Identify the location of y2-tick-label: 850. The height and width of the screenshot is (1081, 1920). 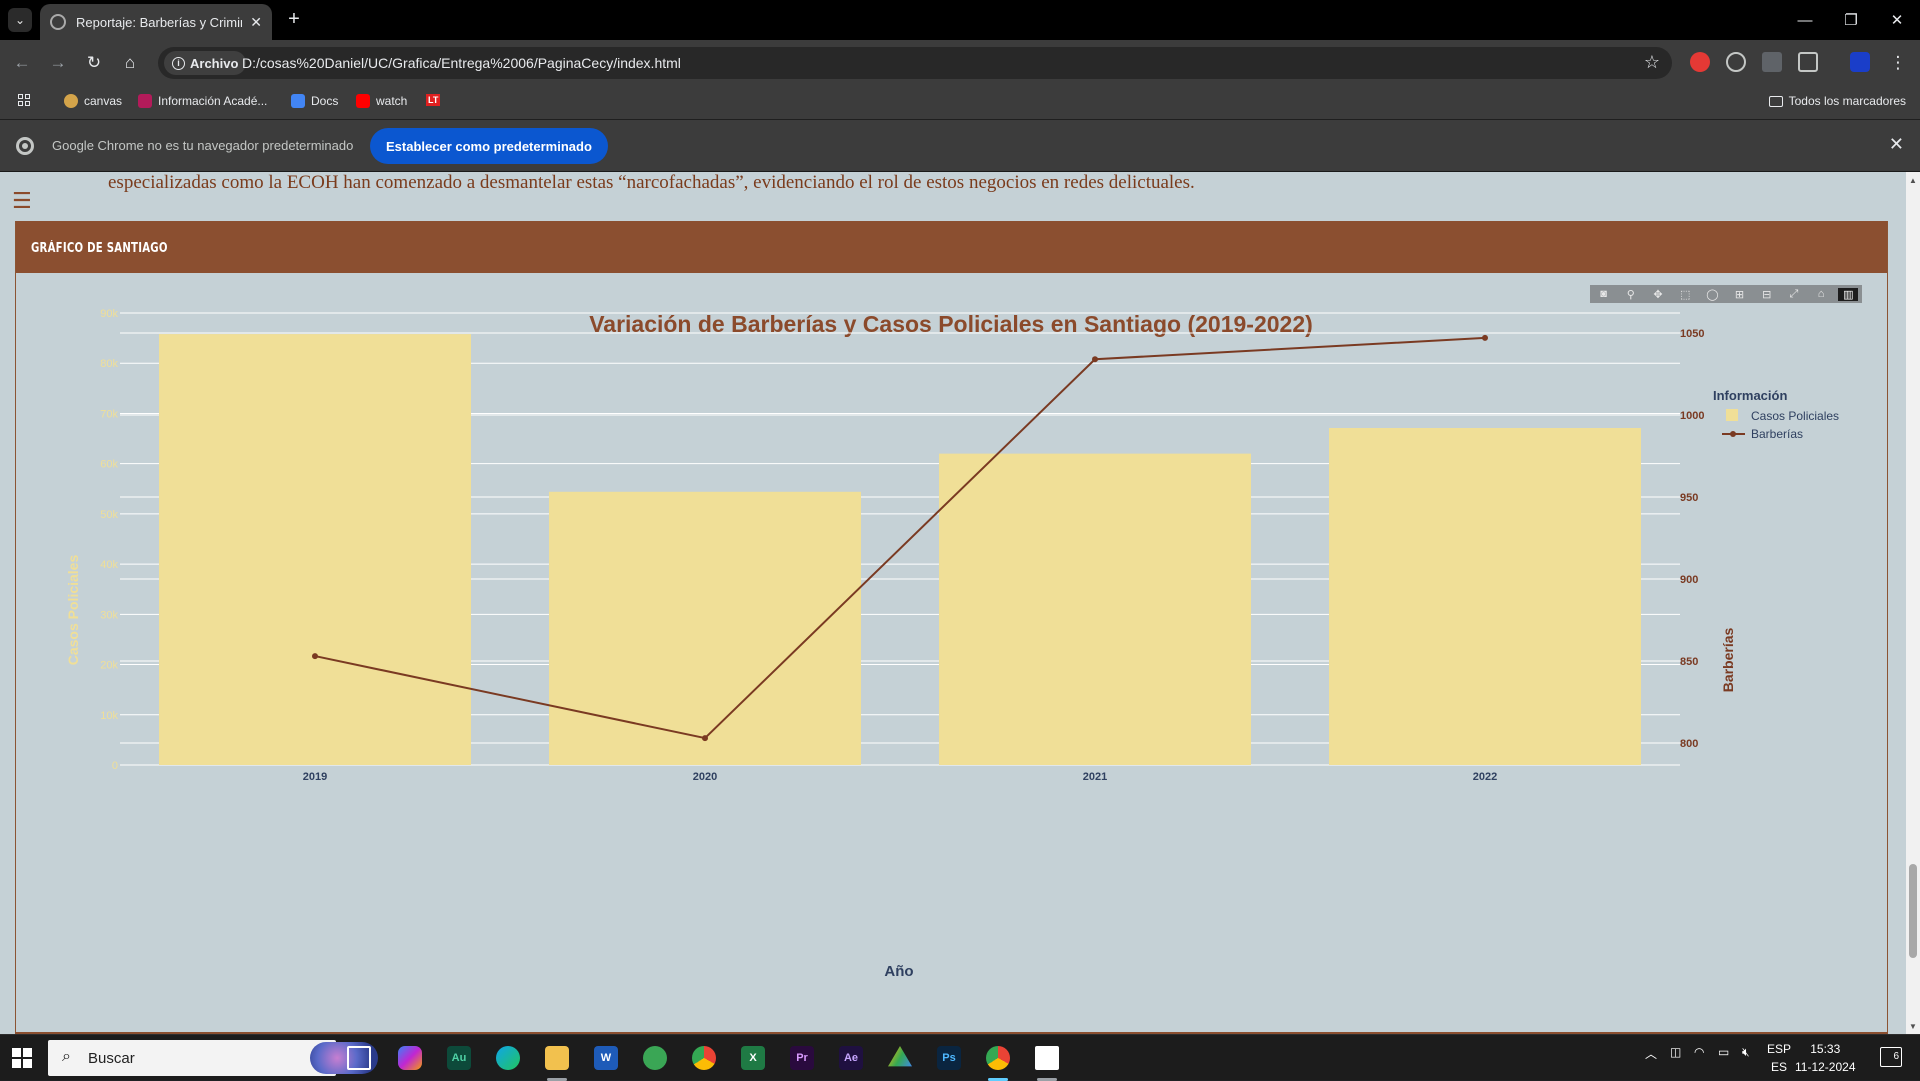
(1689, 662).